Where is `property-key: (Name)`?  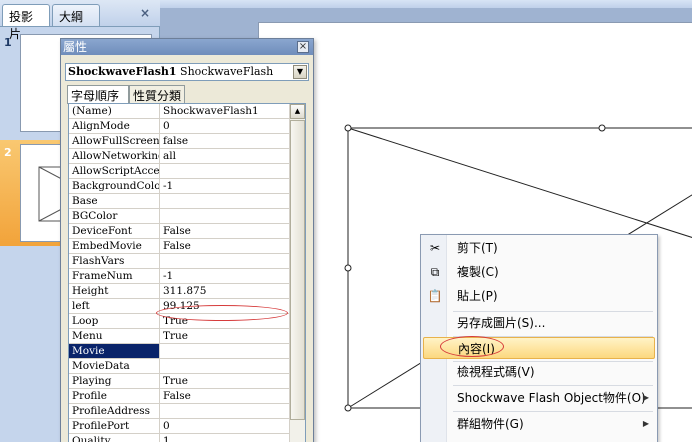 property-key: (Name) is located at coordinates (114, 111).